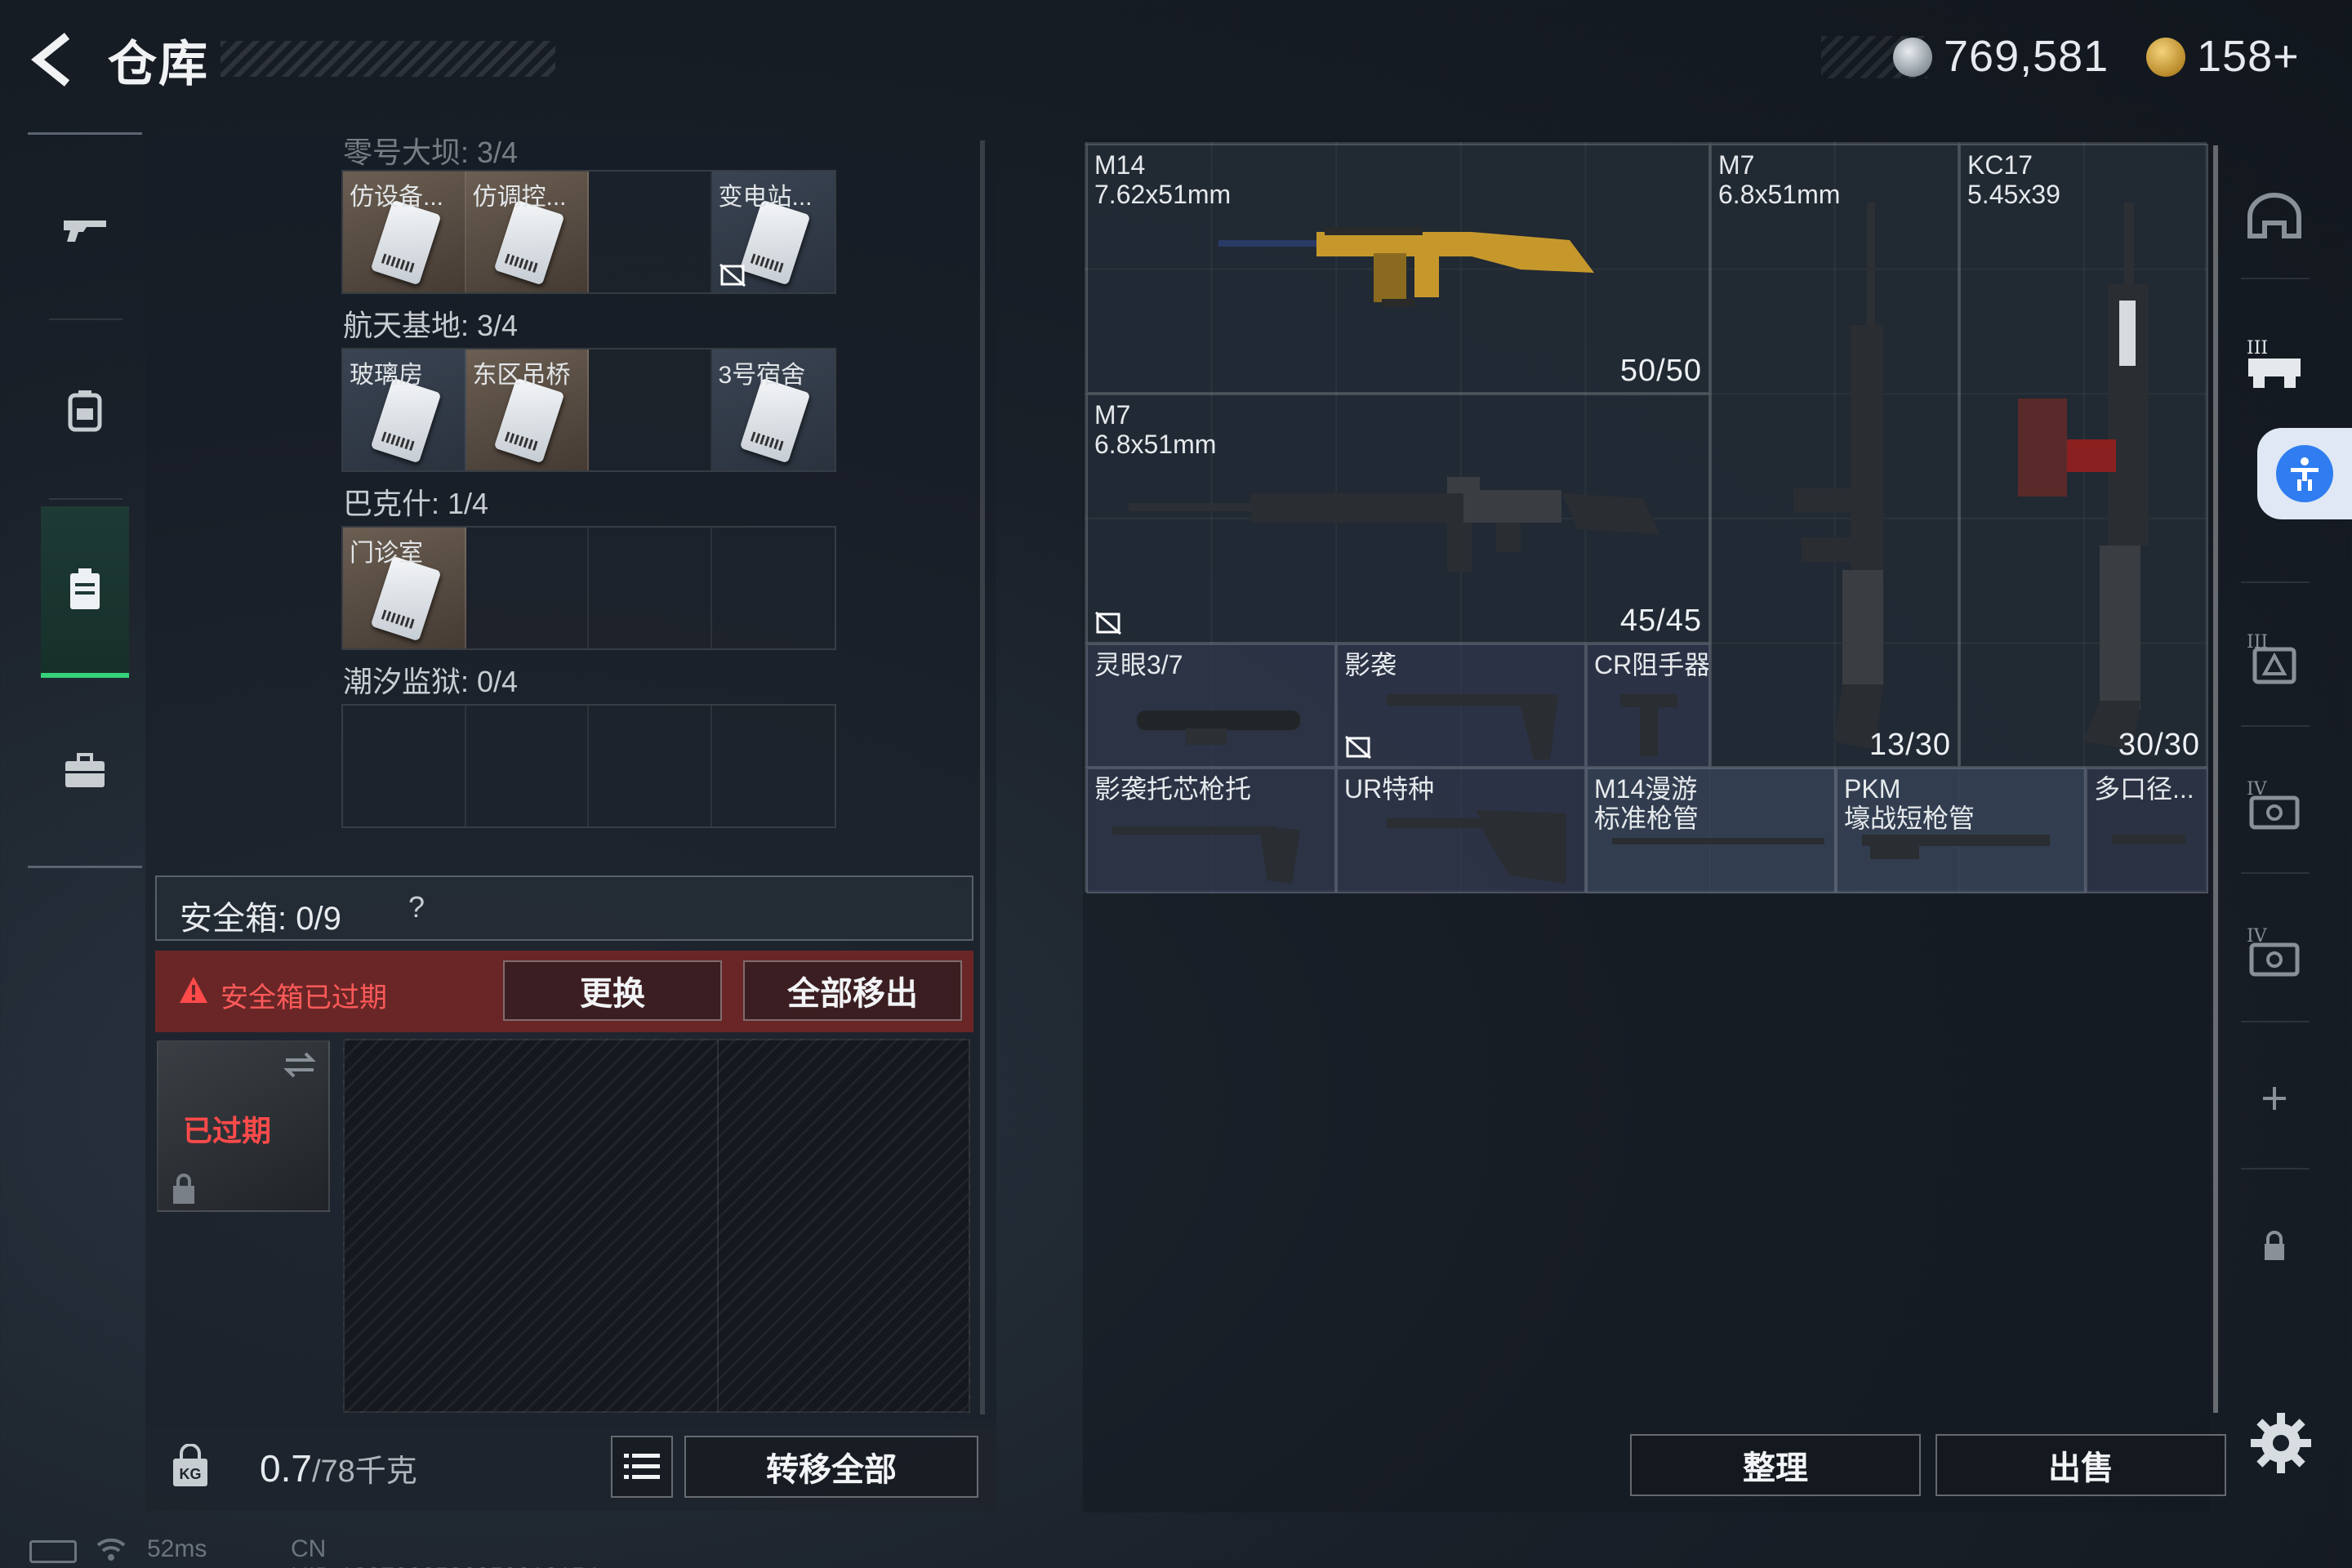  I want to click on equip-helmet, so click(2274, 220).